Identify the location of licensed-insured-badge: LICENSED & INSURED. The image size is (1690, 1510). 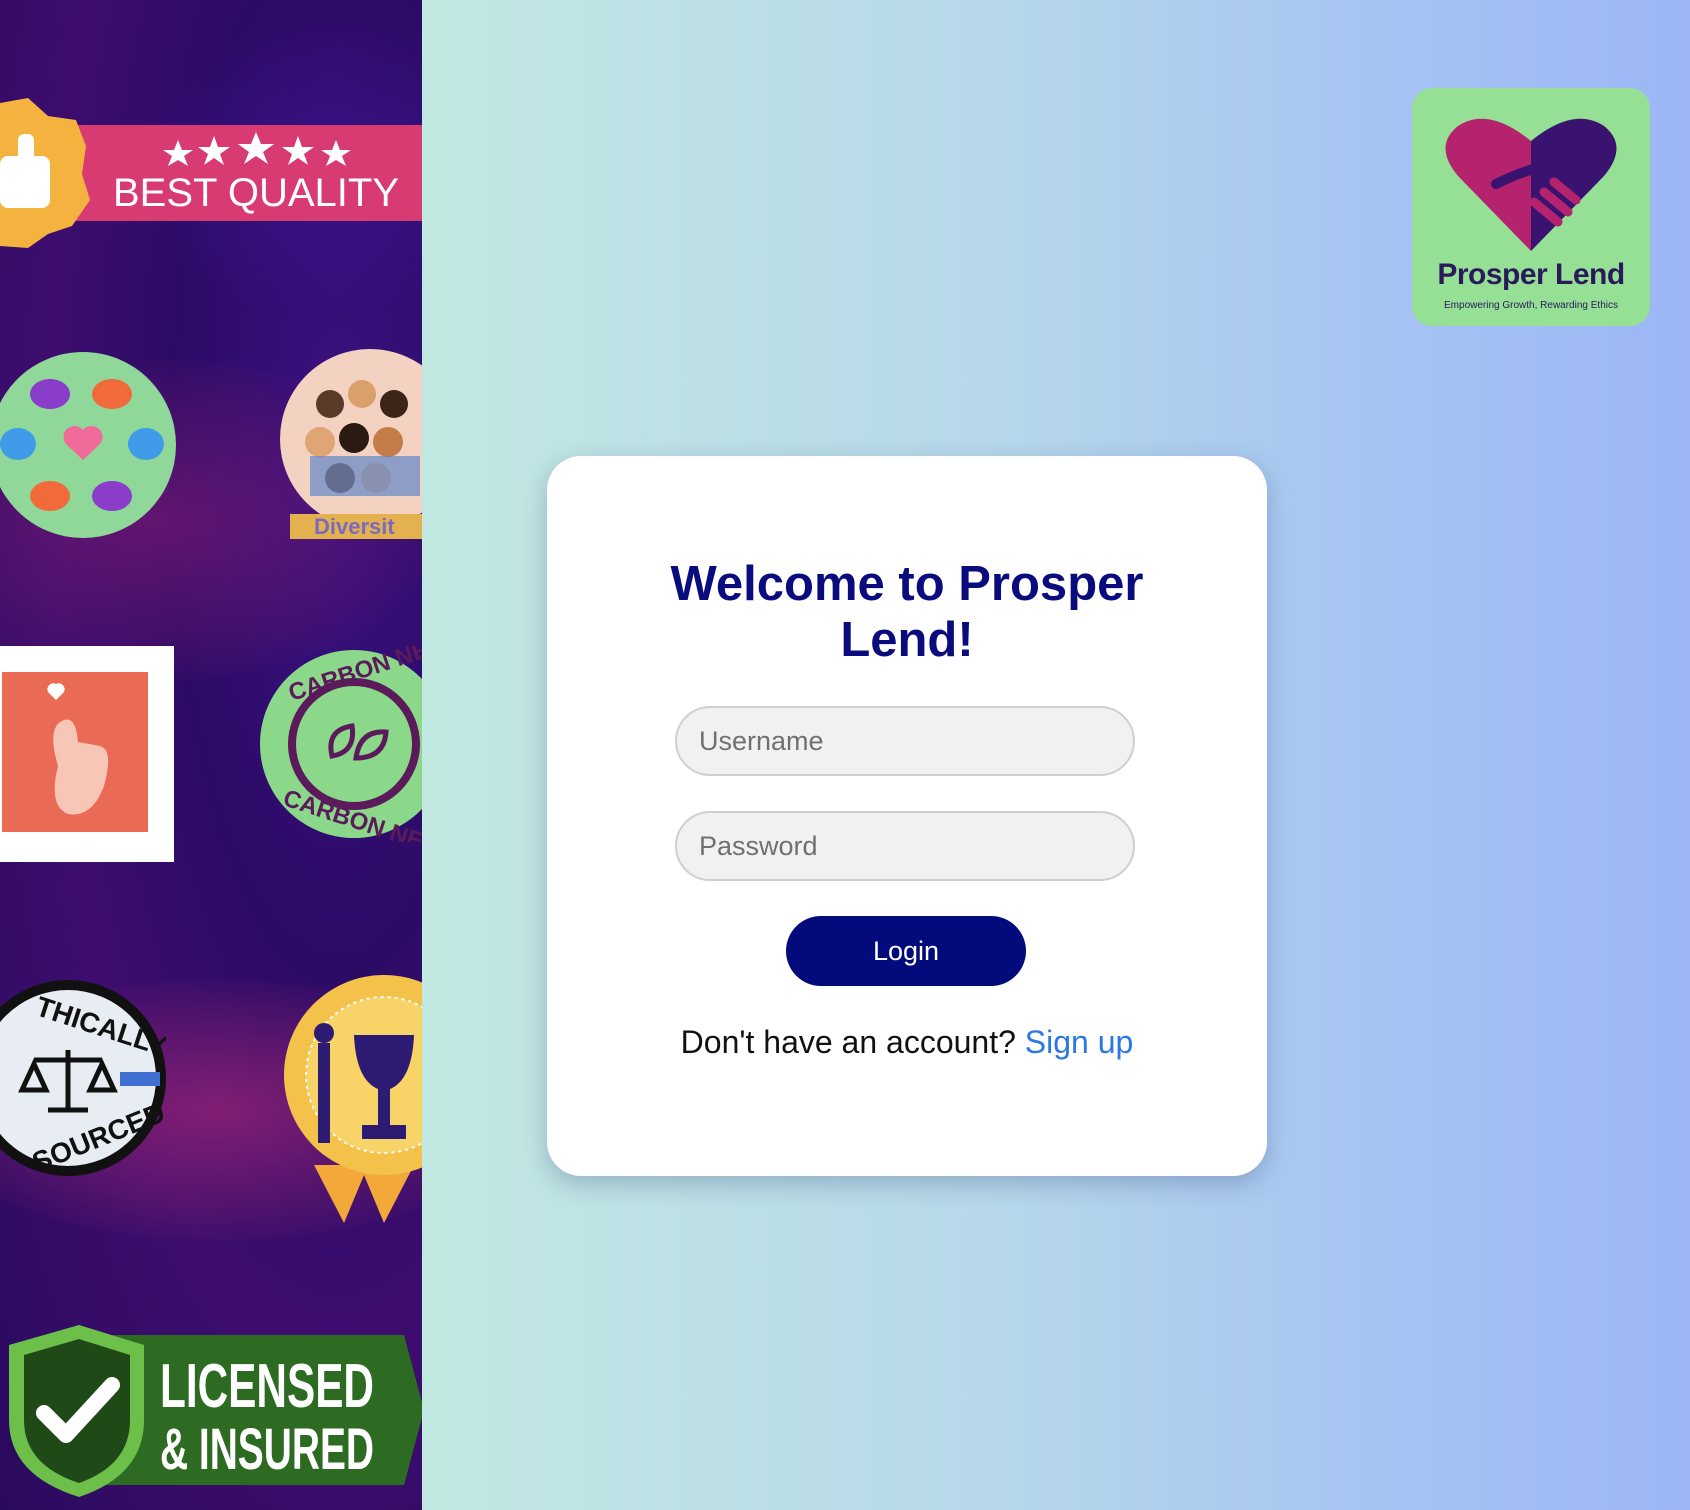
(215, 1411).